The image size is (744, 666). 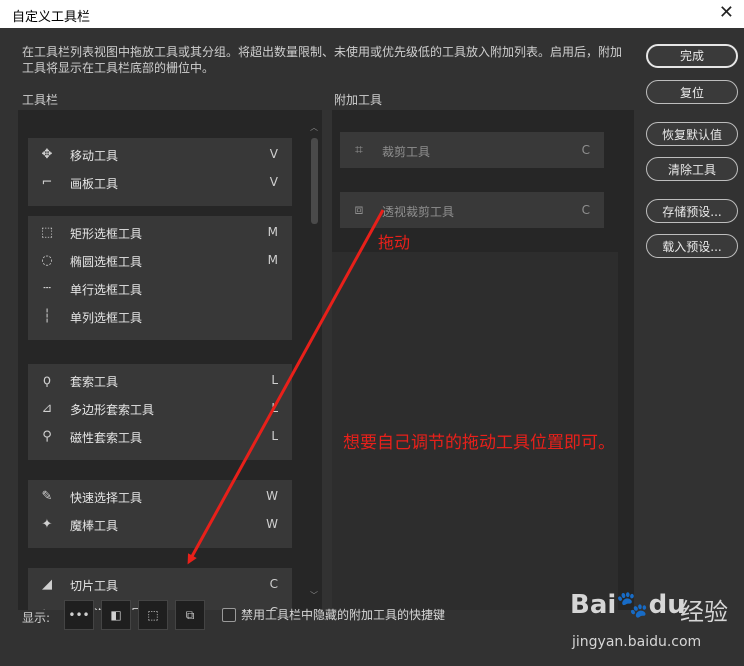 I want to click on watermark-url: jingyan.baidu.com, so click(x=637, y=642).